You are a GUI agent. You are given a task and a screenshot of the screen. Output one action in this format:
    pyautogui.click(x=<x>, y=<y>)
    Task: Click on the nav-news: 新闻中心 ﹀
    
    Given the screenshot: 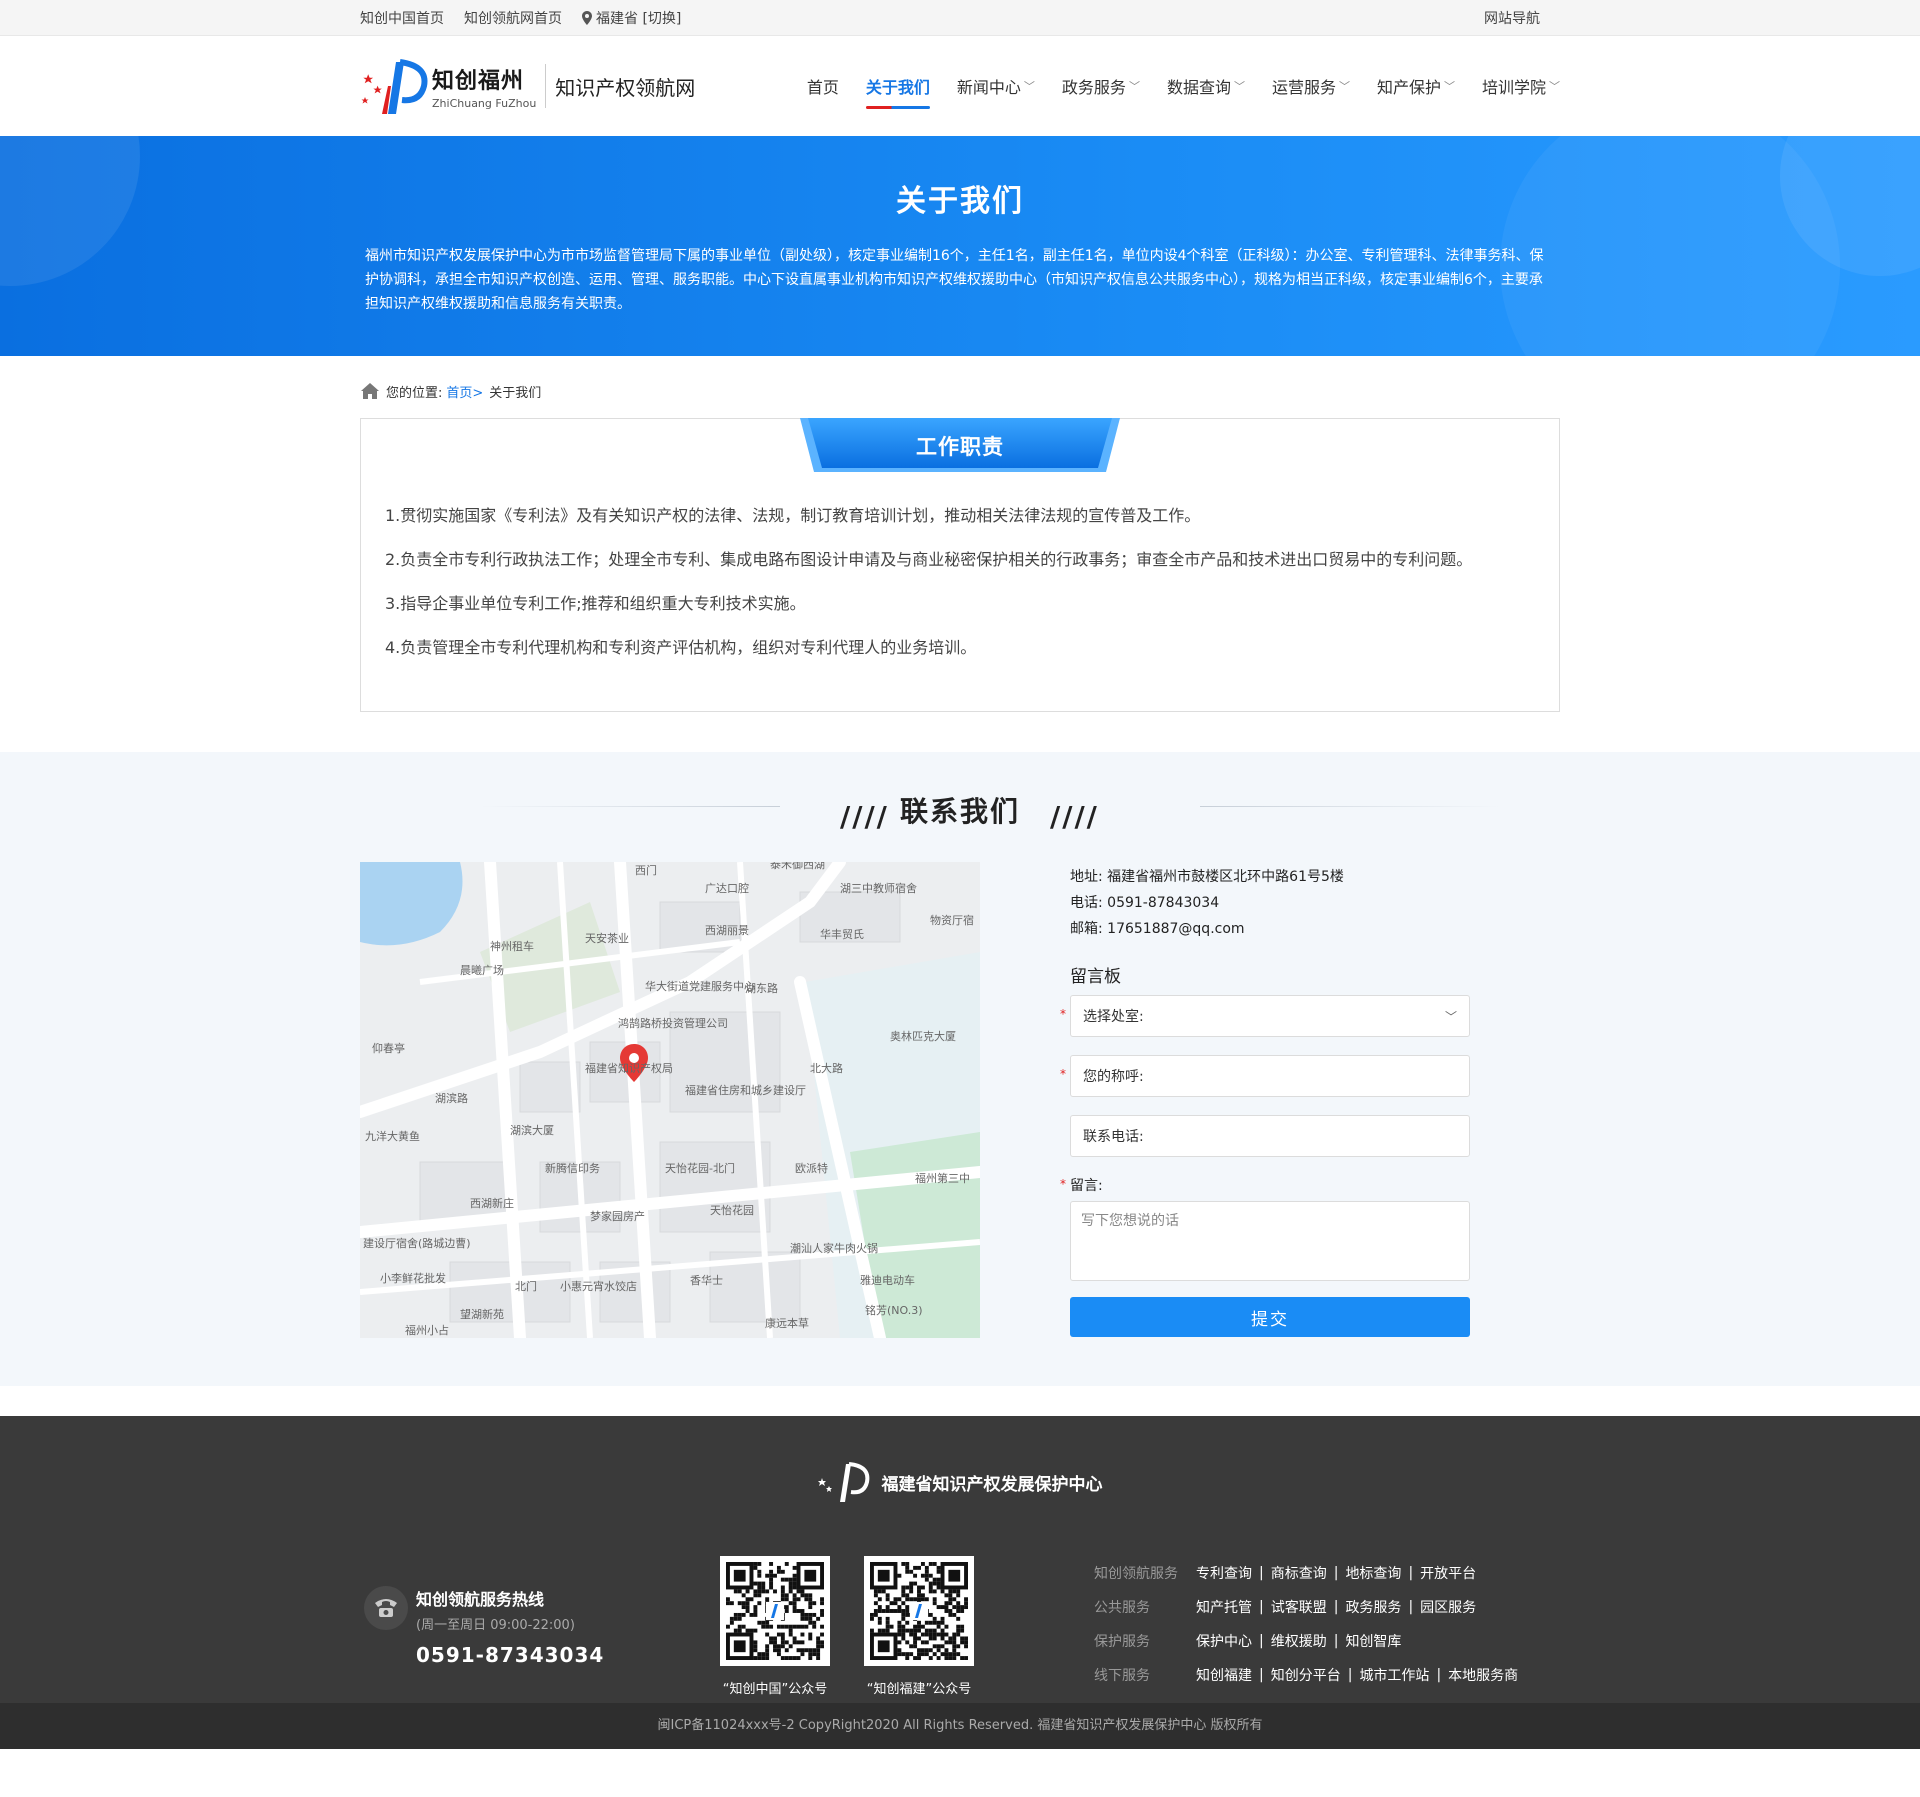 What is the action you would take?
    pyautogui.click(x=996, y=86)
    